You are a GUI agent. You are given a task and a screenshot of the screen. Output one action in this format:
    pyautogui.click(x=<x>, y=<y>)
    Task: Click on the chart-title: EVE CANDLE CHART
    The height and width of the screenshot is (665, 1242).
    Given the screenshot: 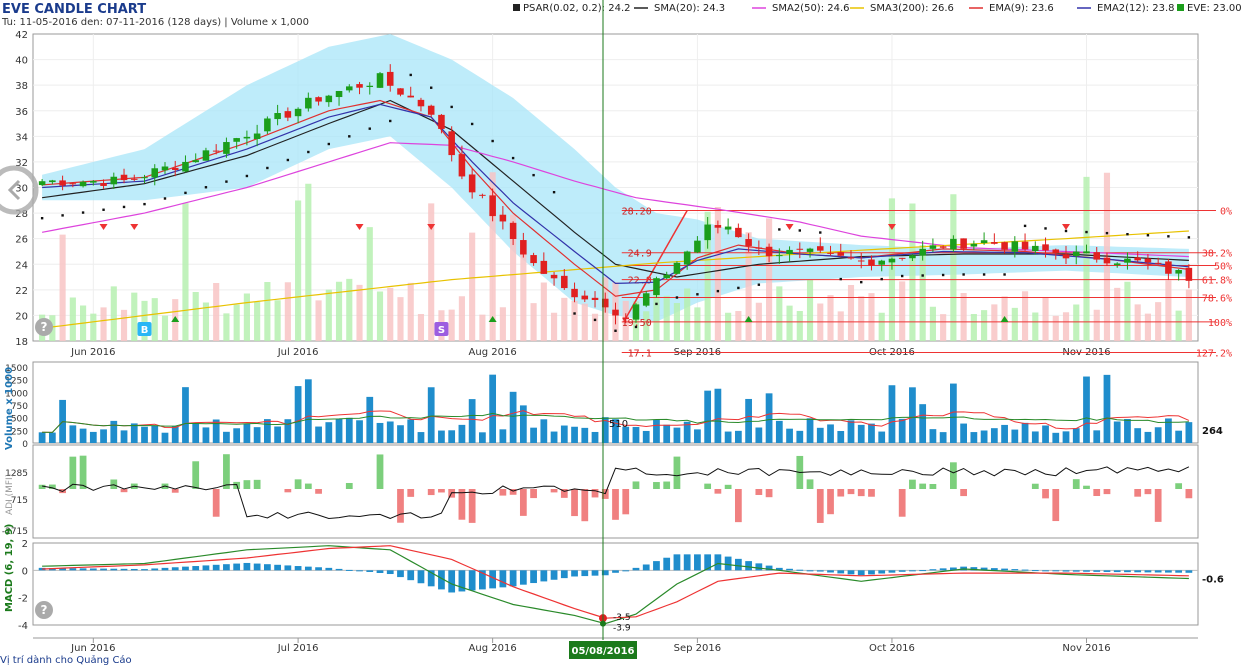 What is the action you would take?
    pyautogui.click(x=74, y=9)
    